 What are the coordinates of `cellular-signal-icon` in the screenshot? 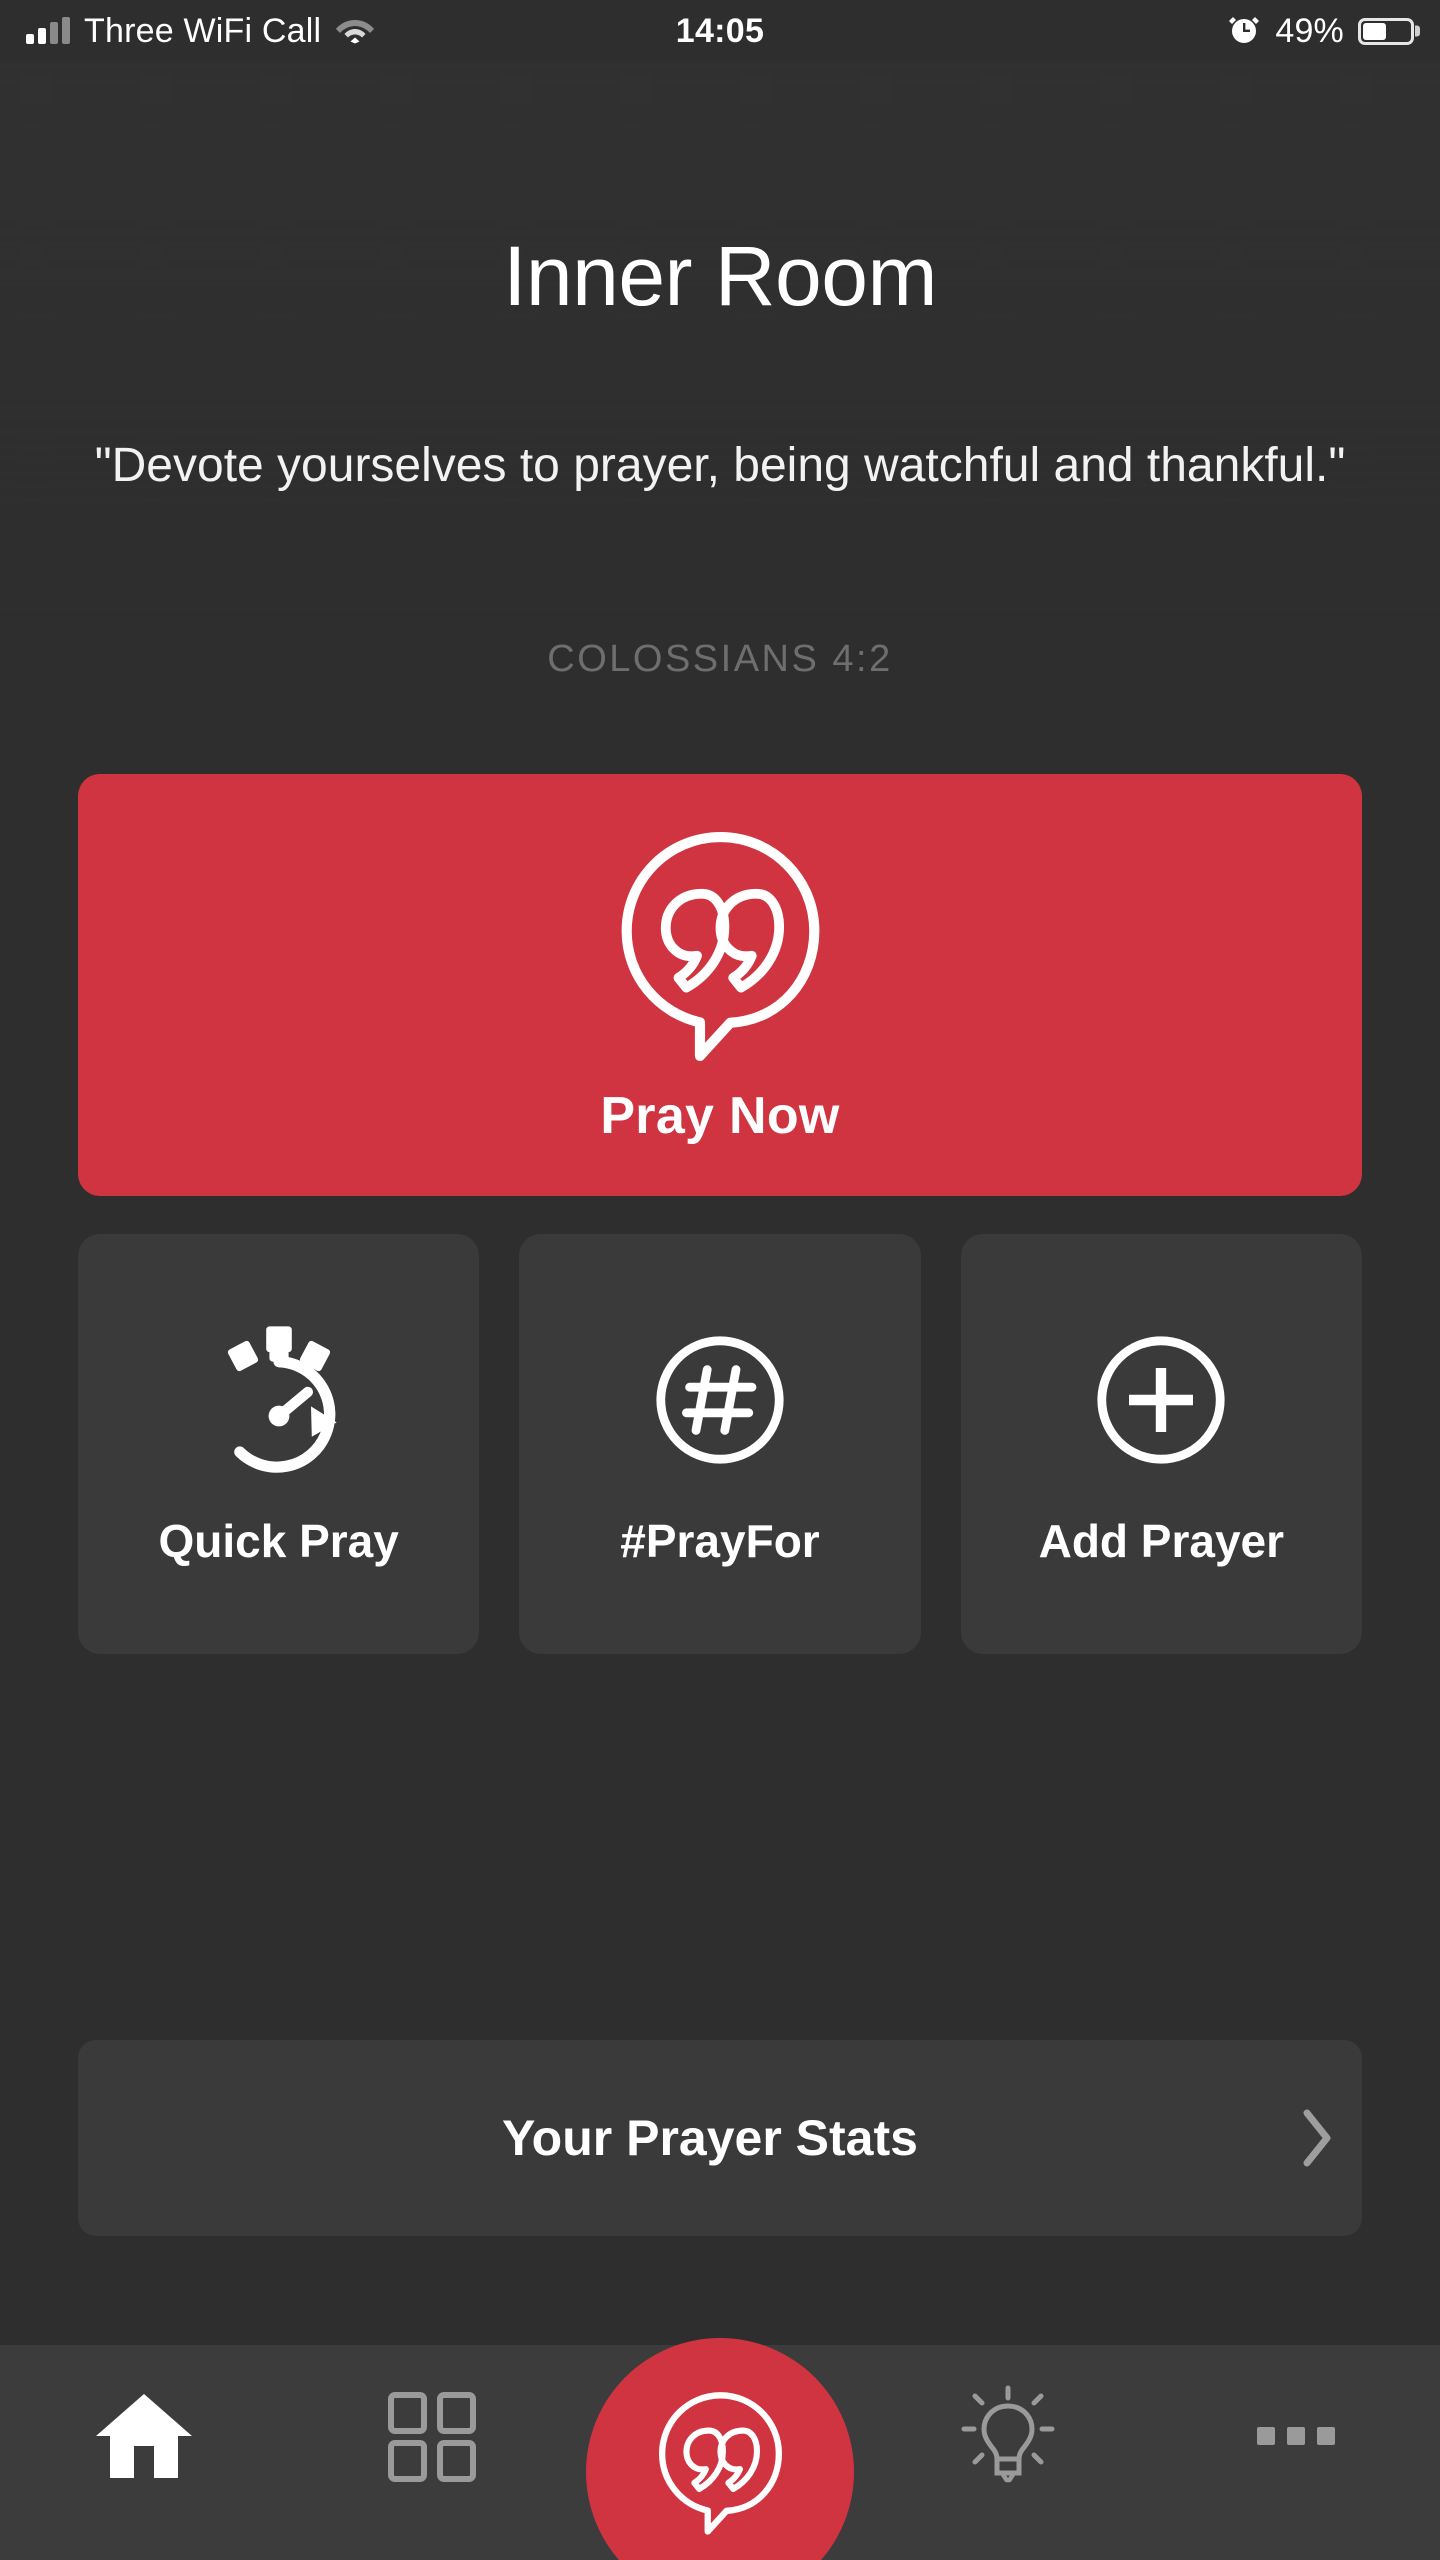 It's located at (48, 30).